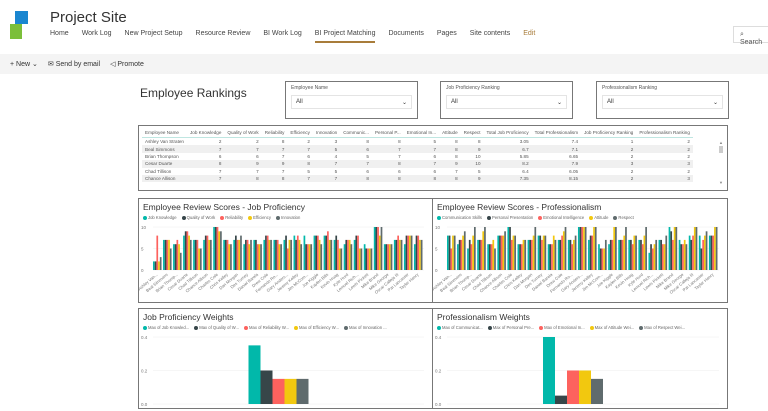 The width and height of the screenshot is (768, 411). I want to click on table-row: Cesar Duarte 8 9 9 8 7 7 8 7 9 10 8.2 7.9 3 3, so click(417, 164).